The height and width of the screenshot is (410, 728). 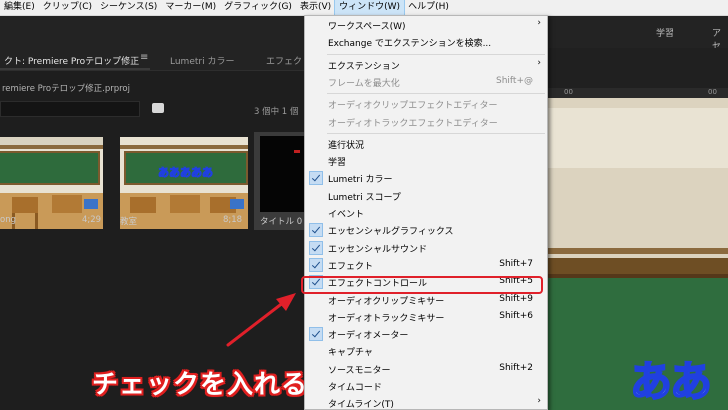 I want to click on menu-item-label: 進行状況, so click(x=346, y=145).